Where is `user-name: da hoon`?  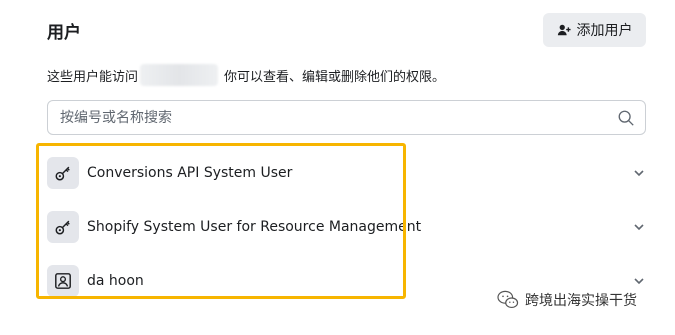
user-name: da hoon is located at coordinates (115, 281).